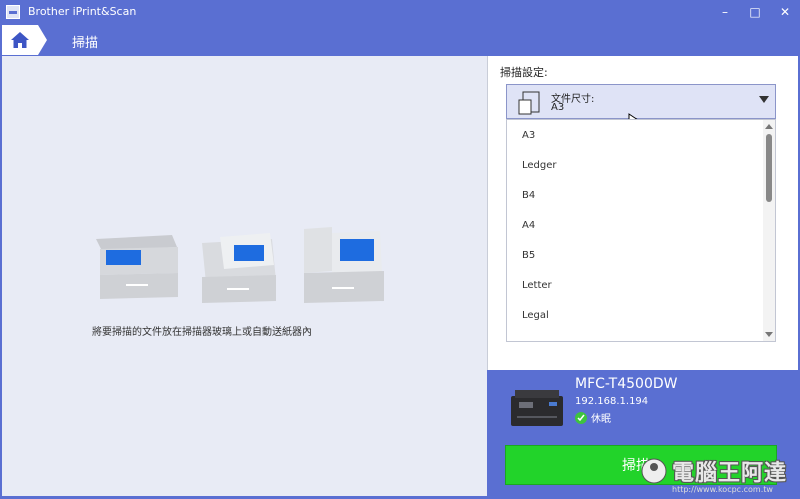 This screenshot has height=499, width=800. Describe the element at coordinates (581, 417) in the screenshot. I see `check-icon` at that location.